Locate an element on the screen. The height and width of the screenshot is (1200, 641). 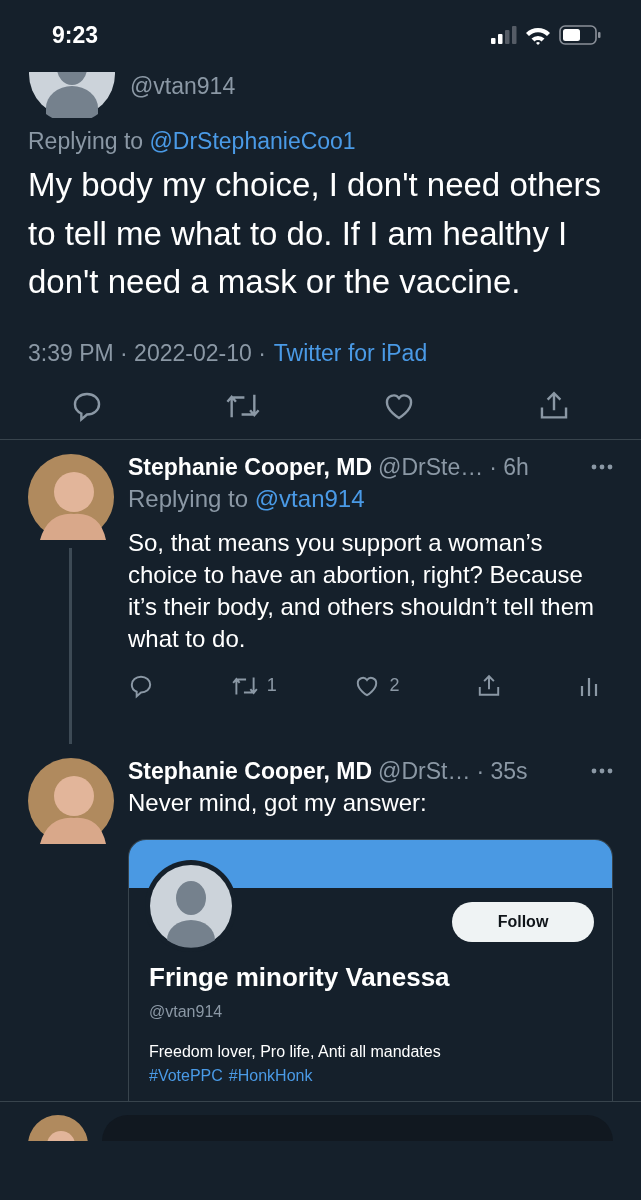
reply-text: So, that means you support a woman’s choice to have an abortion, right? Because it’s their body, and others shouldn’t tell them what to do. is located at coordinates (362, 590).